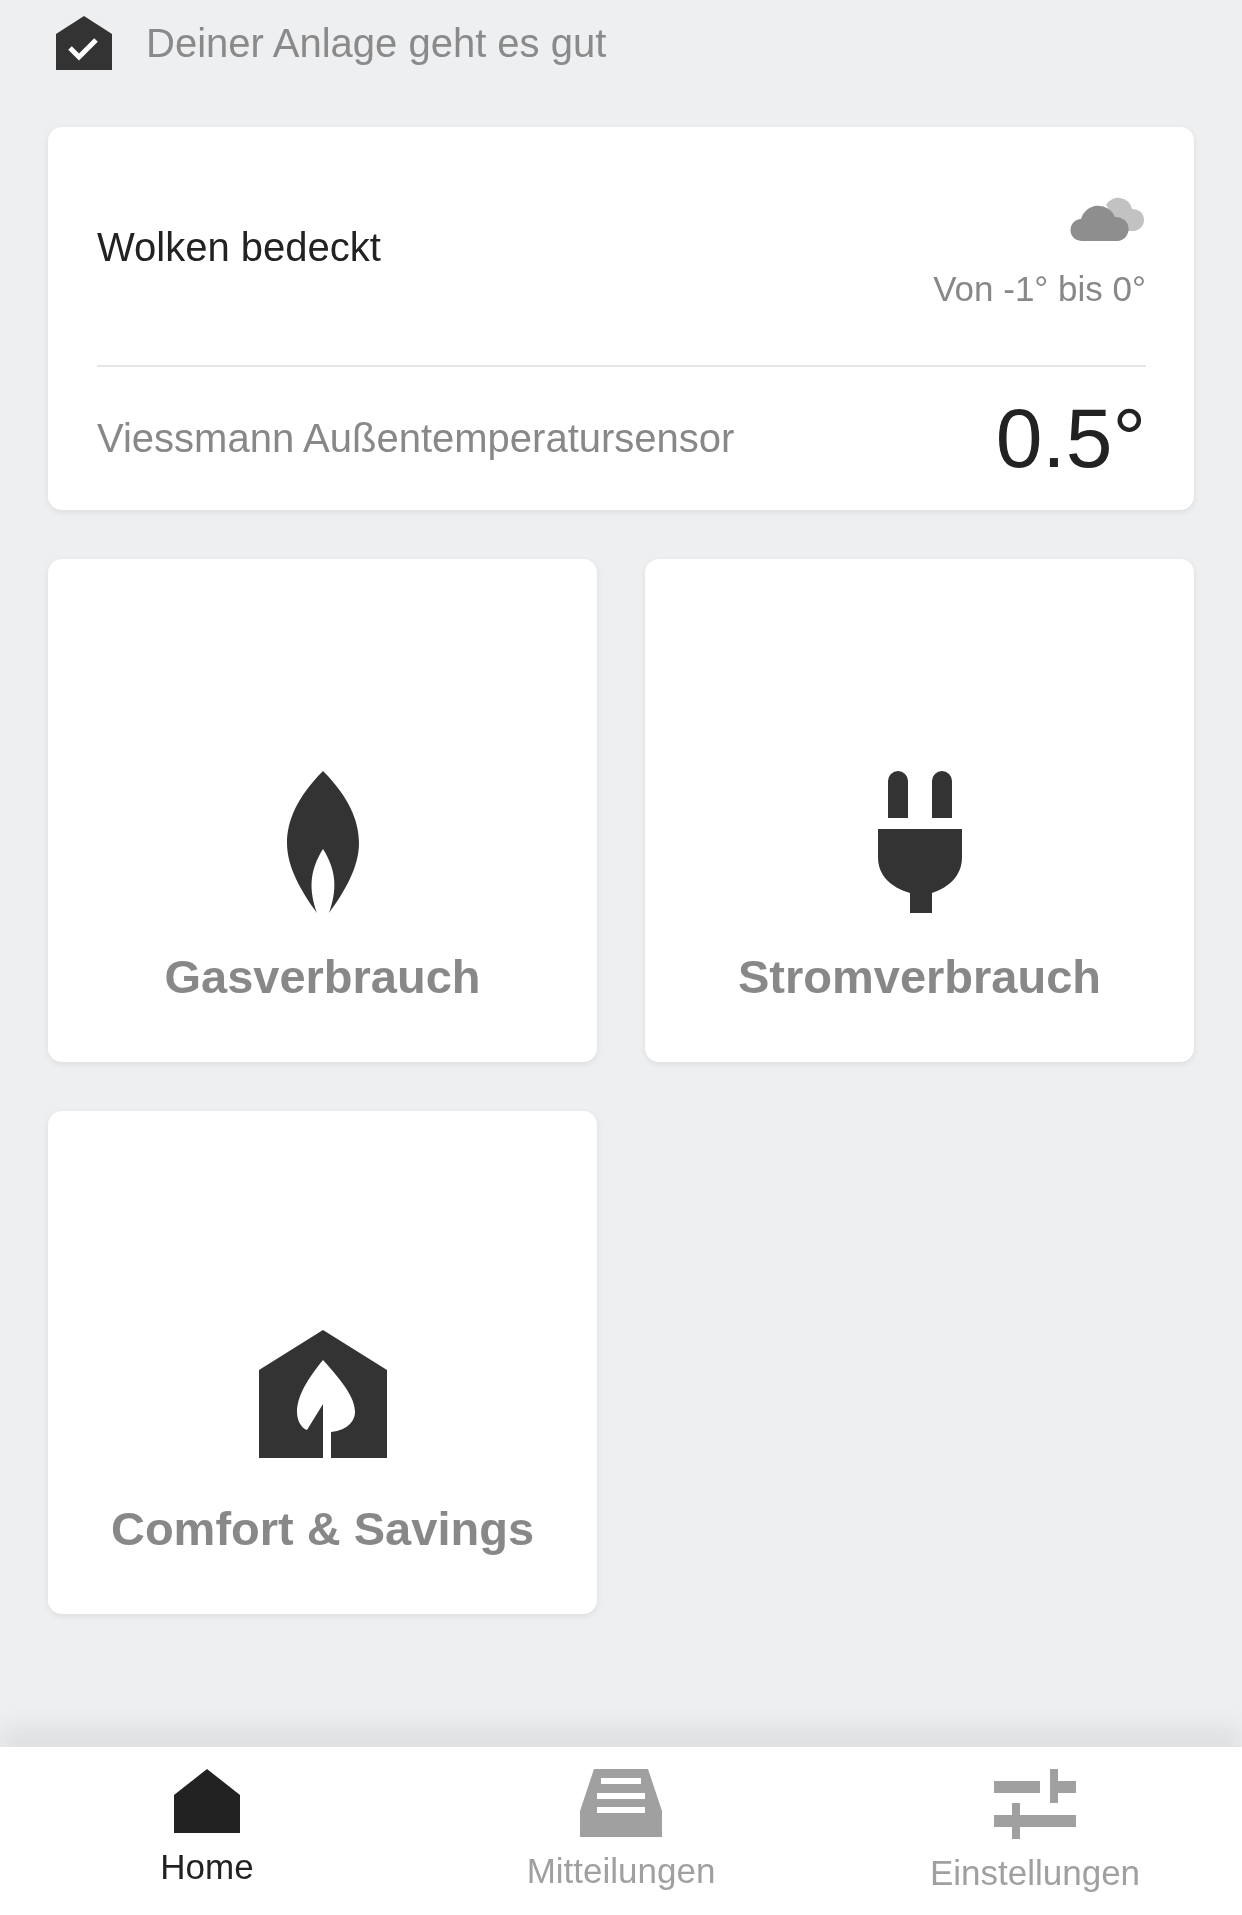  What do you see at coordinates (322, 976) in the screenshot?
I see `tile-label: Gasverbrauch` at bounding box center [322, 976].